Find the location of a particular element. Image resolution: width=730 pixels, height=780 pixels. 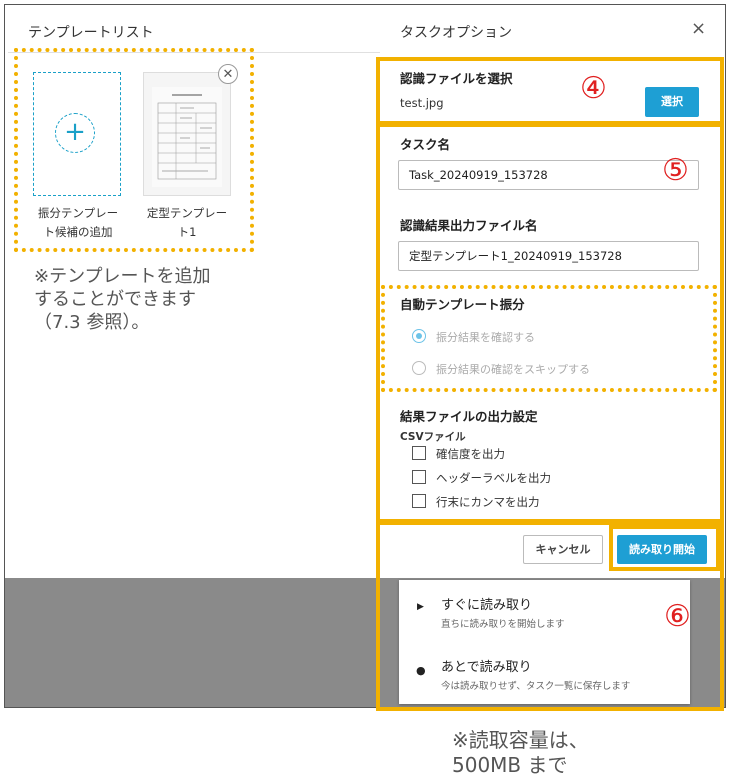

task-options-title: タスクオプション is located at coordinates (456, 33).